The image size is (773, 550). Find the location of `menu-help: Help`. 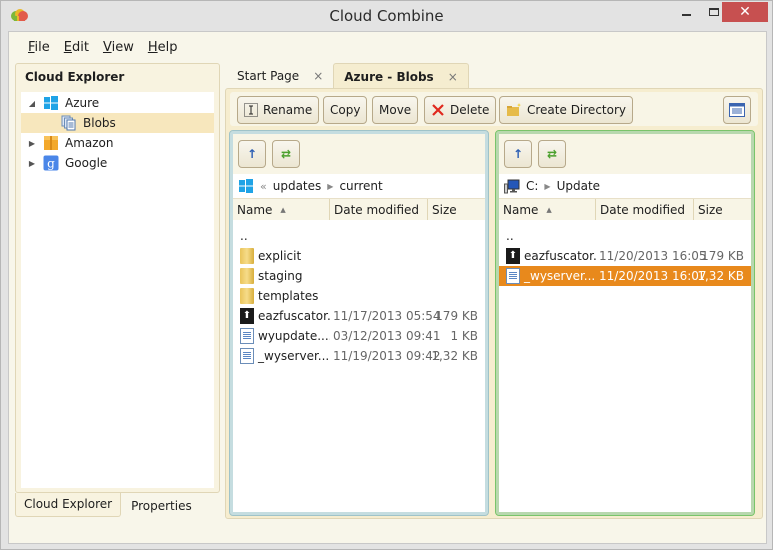

menu-help: Help is located at coordinates (163, 47).